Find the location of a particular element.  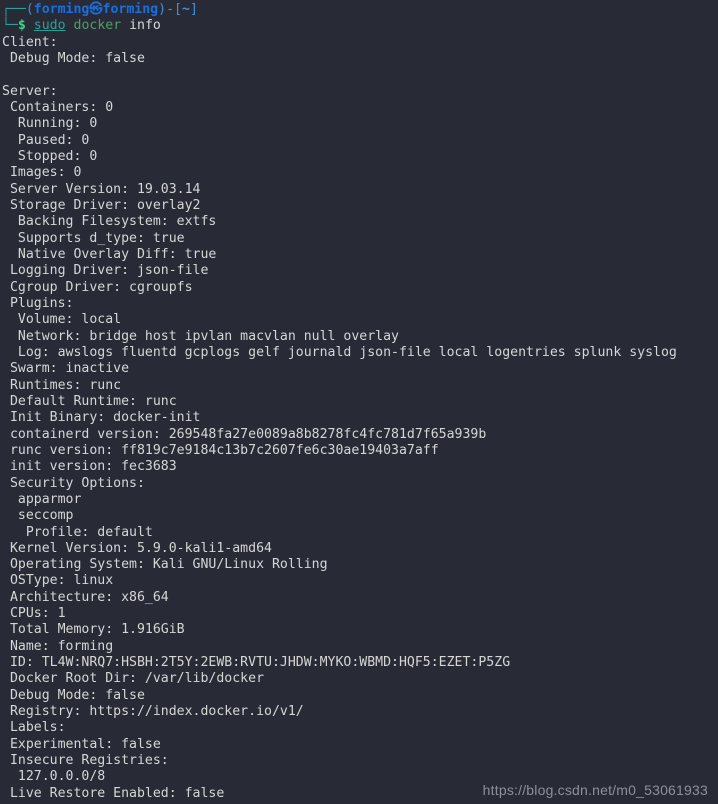

output-line: Profile: default is located at coordinates (77, 532).